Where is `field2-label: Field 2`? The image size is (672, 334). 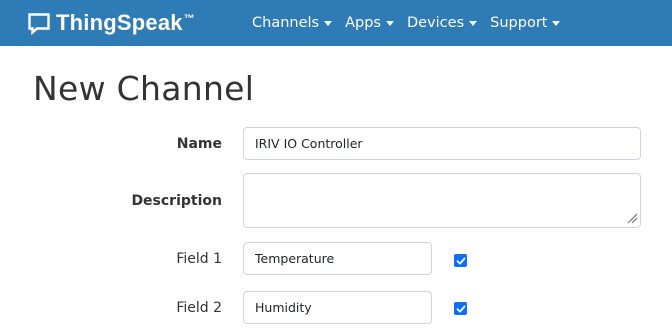 field2-label: Field 2 is located at coordinates (199, 308).